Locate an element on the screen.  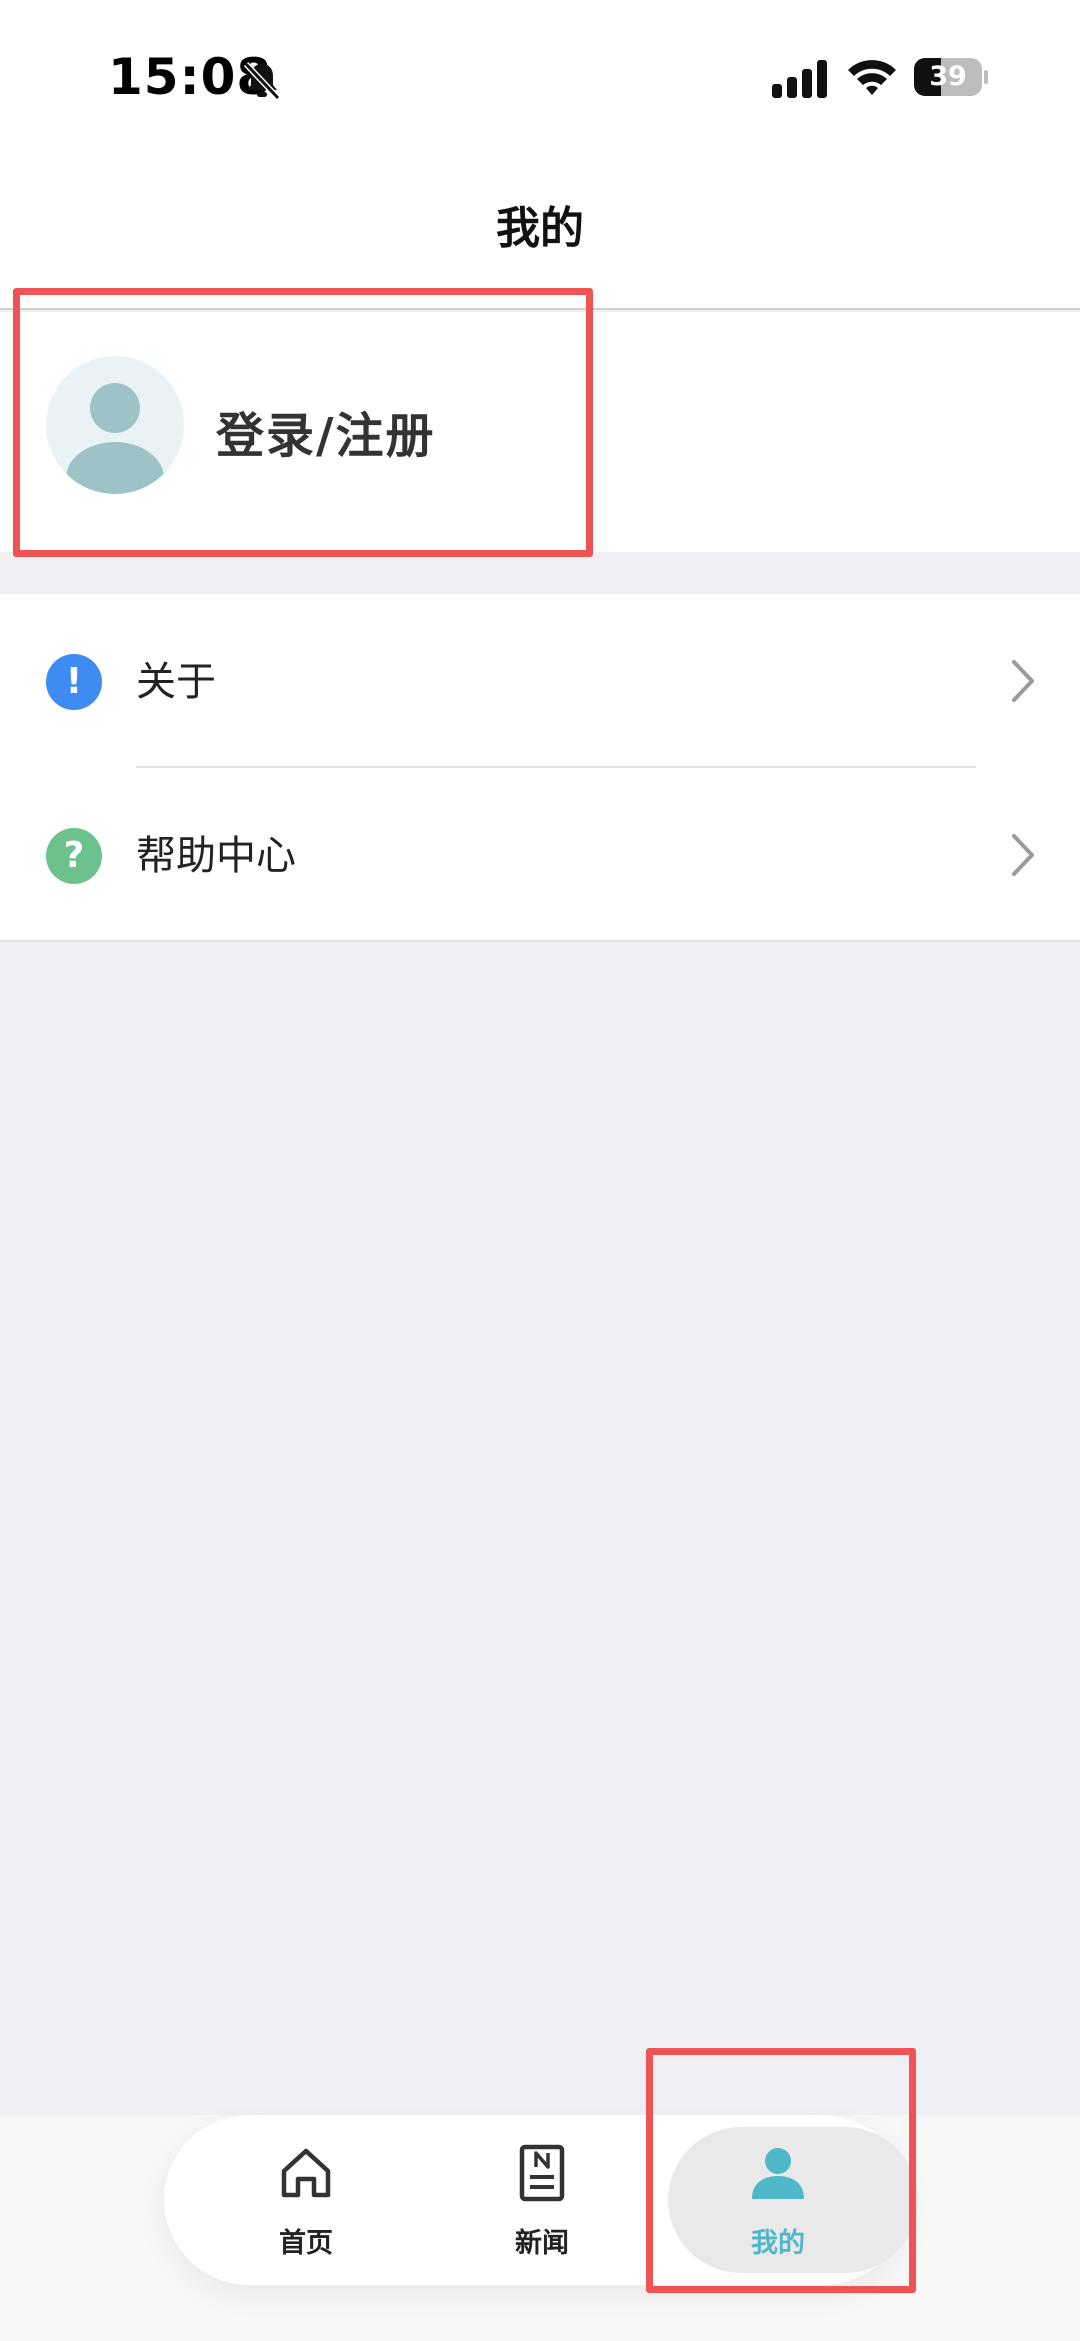
tab-label: 我的 is located at coordinates (778, 2243).